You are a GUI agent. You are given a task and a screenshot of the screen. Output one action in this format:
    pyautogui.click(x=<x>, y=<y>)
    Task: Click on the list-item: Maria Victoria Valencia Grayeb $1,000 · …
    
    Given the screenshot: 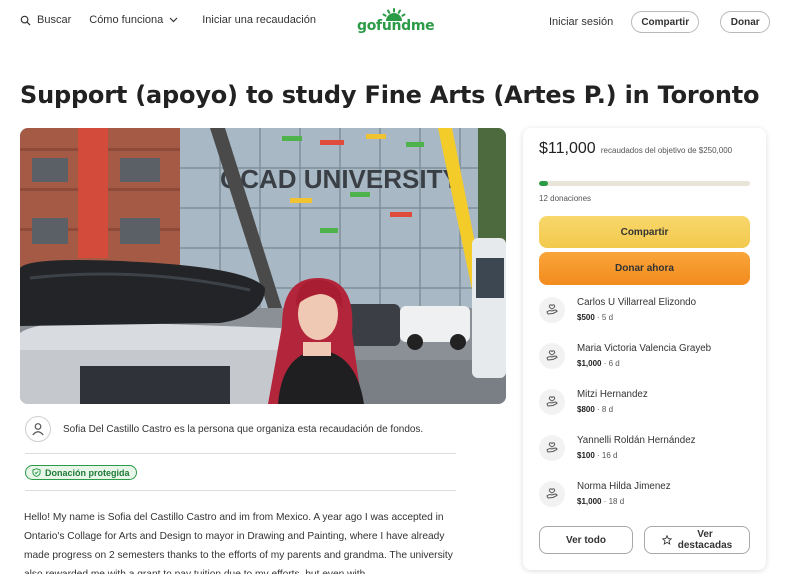 What is the action you would take?
    pyautogui.click(x=644, y=363)
    